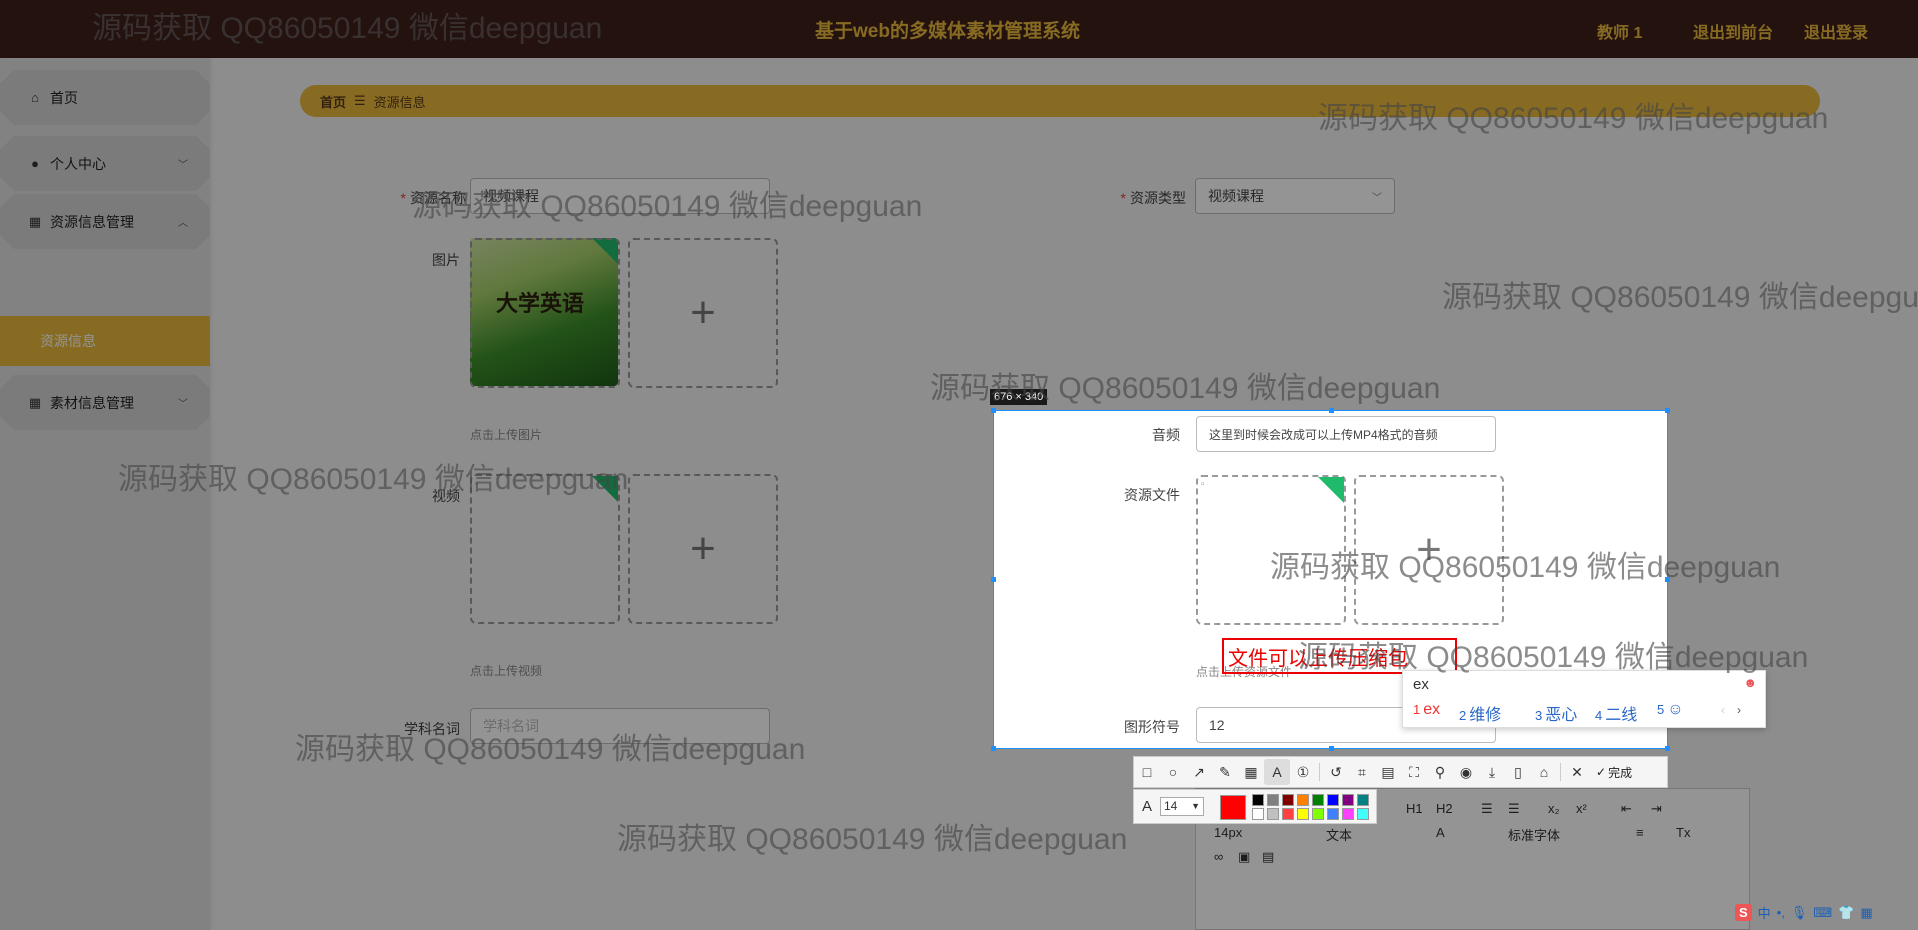 This screenshot has width=1918, height=930. I want to click on upload-success-badge, so click(1331, 490).